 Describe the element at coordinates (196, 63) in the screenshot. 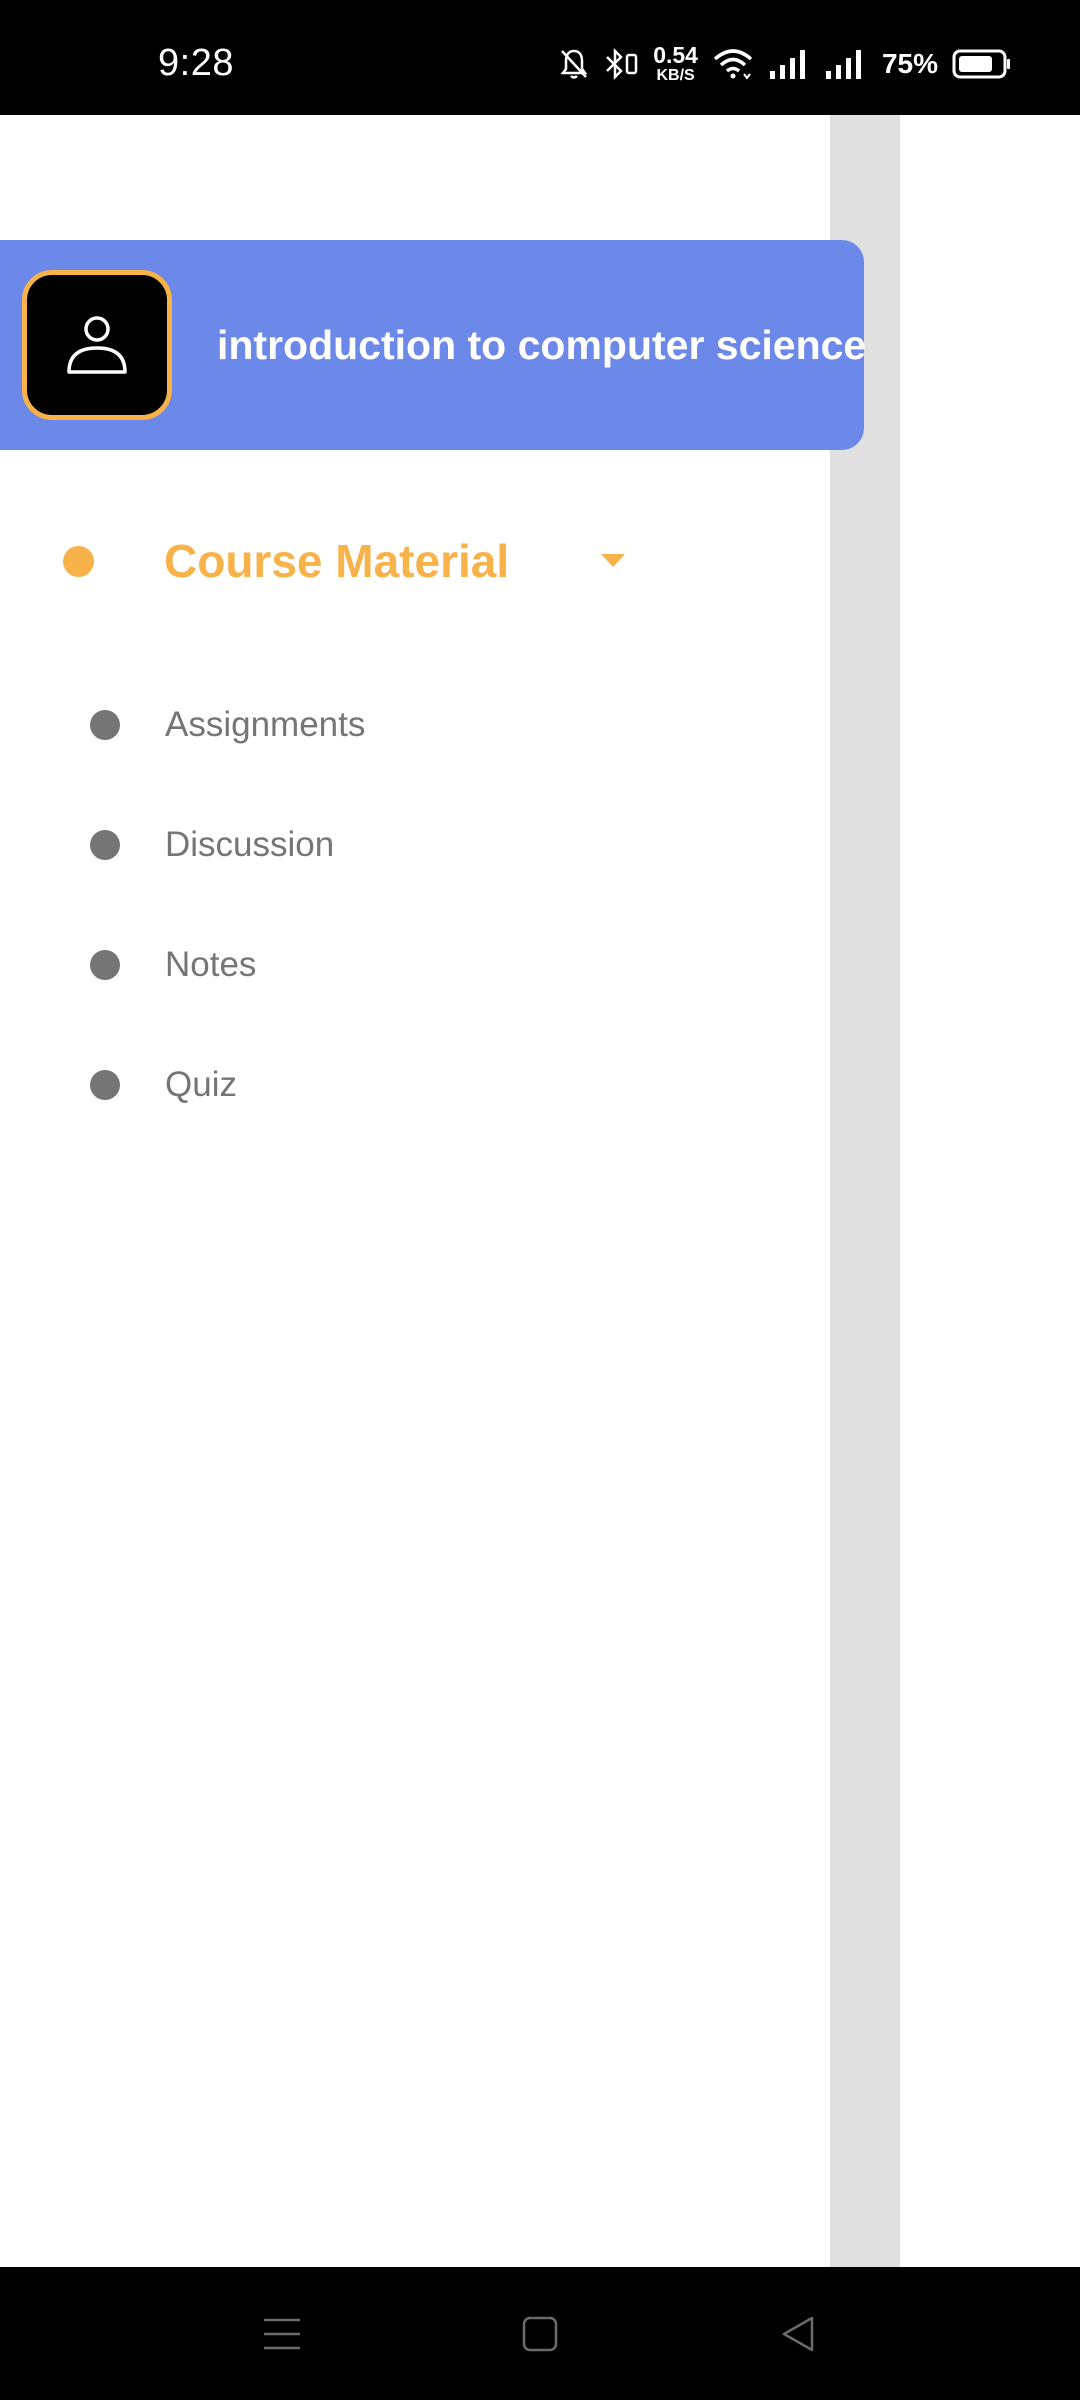

I see `status-time: 9:28` at that location.